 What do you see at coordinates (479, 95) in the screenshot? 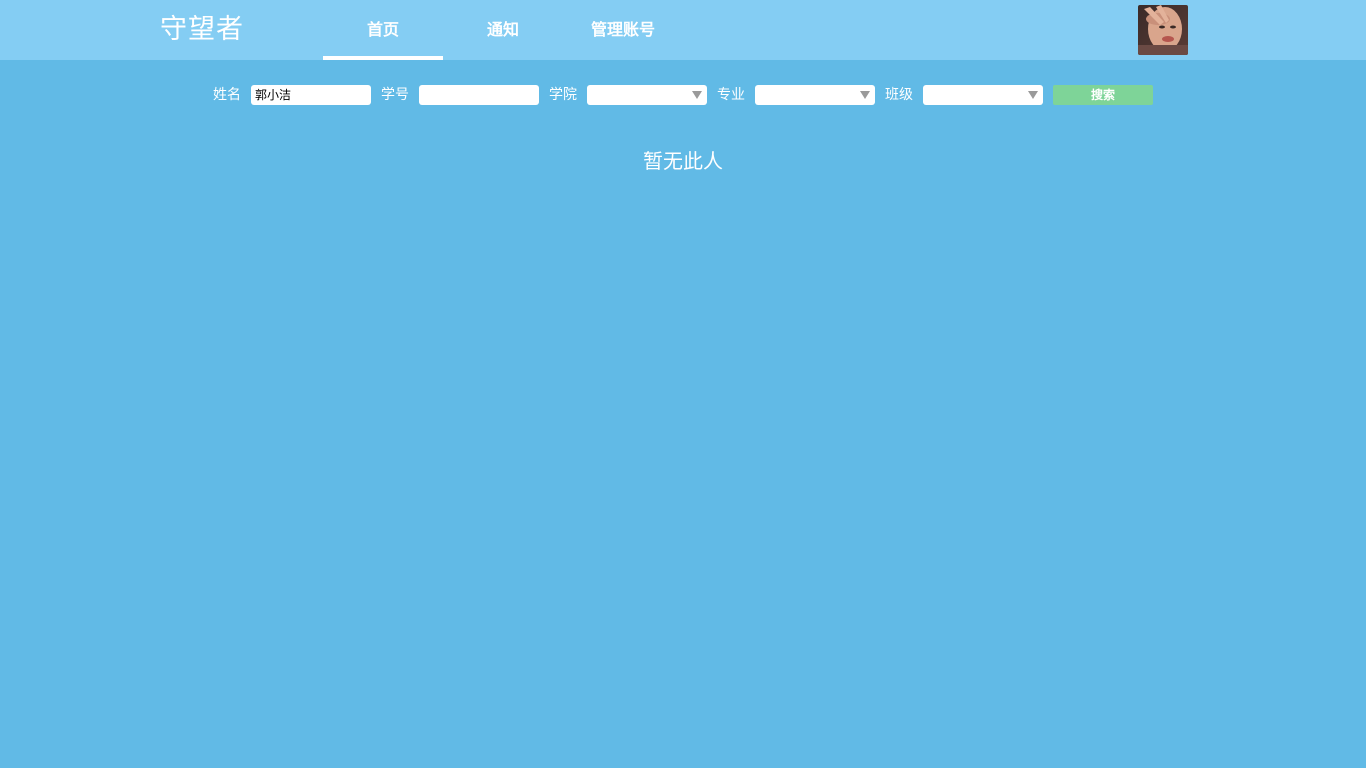
I see `student-id-input` at bounding box center [479, 95].